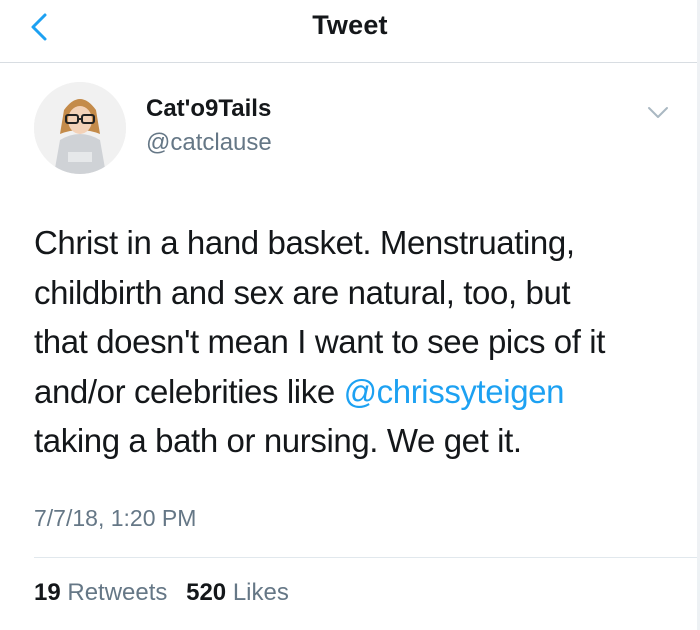 The width and height of the screenshot is (700, 630). What do you see at coordinates (209, 143) in the screenshot?
I see `author-handle: @catclause` at bounding box center [209, 143].